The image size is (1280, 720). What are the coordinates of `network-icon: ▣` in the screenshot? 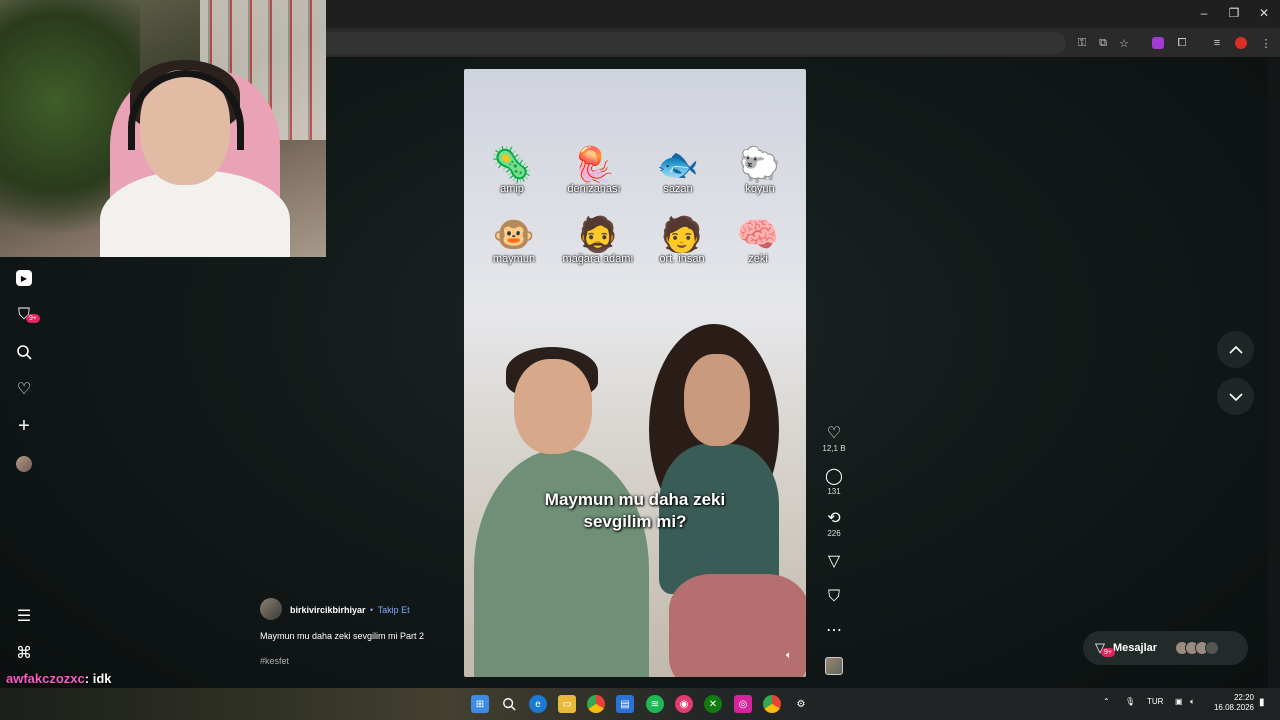 It's located at (1179, 701).